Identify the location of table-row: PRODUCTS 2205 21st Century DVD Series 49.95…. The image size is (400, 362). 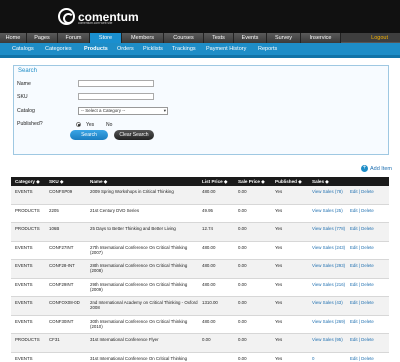
(200, 214).